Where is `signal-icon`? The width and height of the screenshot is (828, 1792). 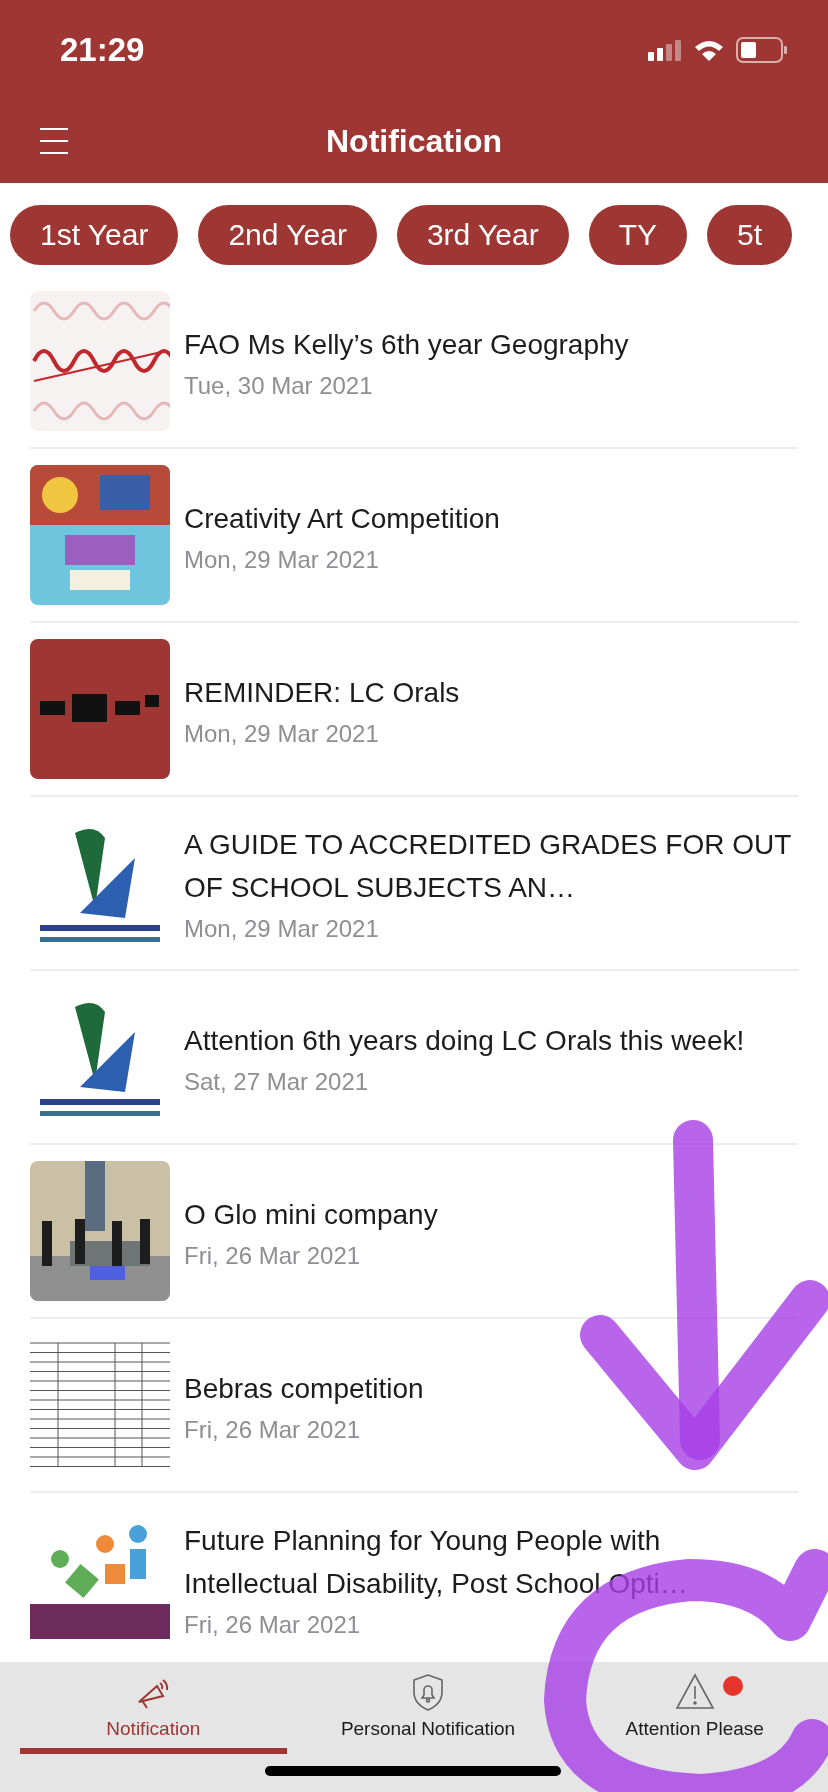
signal-icon is located at coordinates (665, 50).